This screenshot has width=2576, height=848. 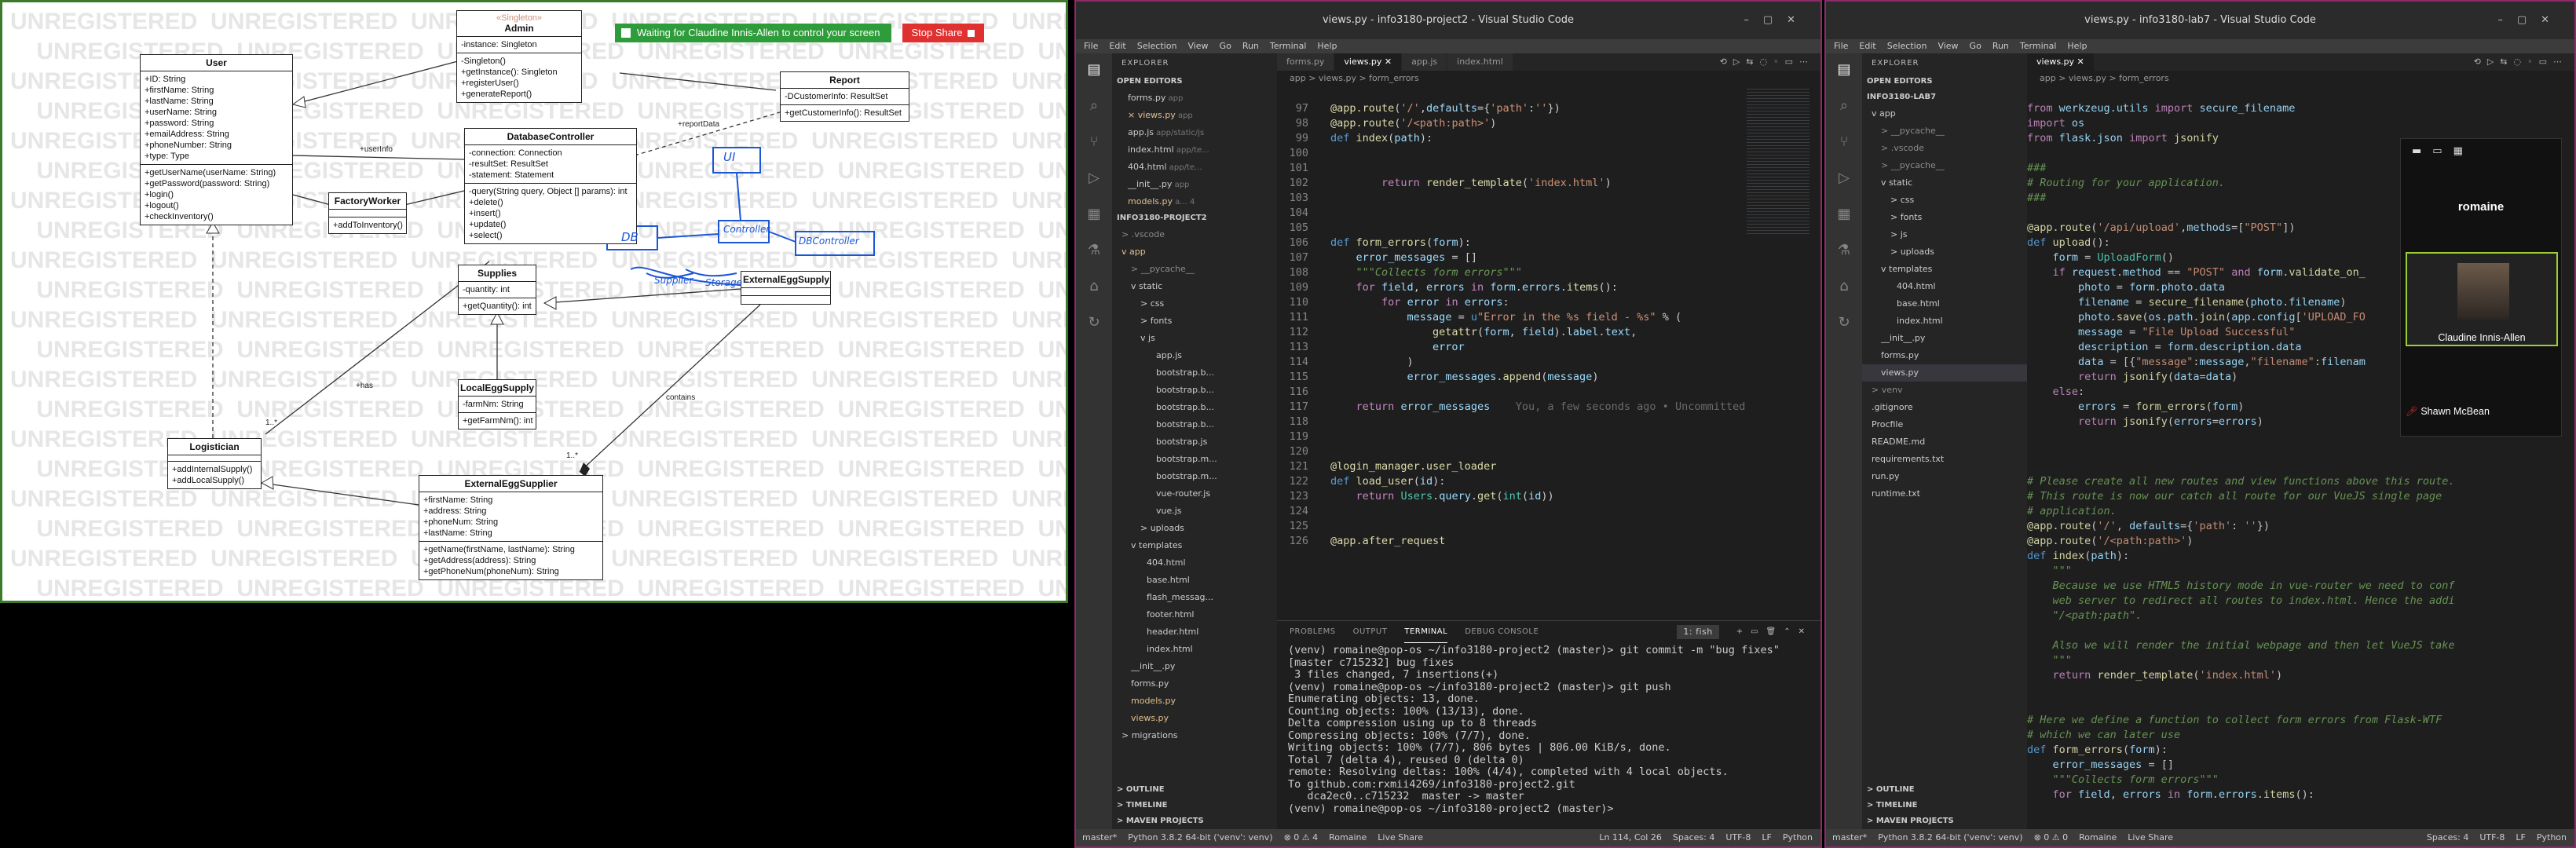 I want to click on editor-tab: app.js, so click(x=1425, y=62).